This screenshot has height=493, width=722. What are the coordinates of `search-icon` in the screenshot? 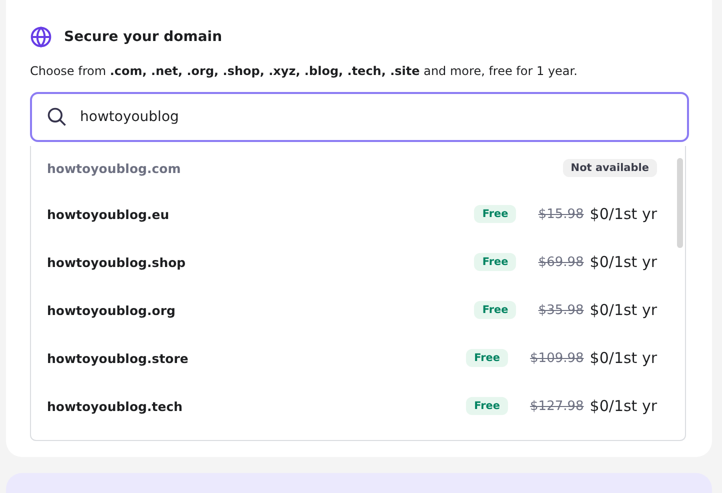 It's located at (57, 117).